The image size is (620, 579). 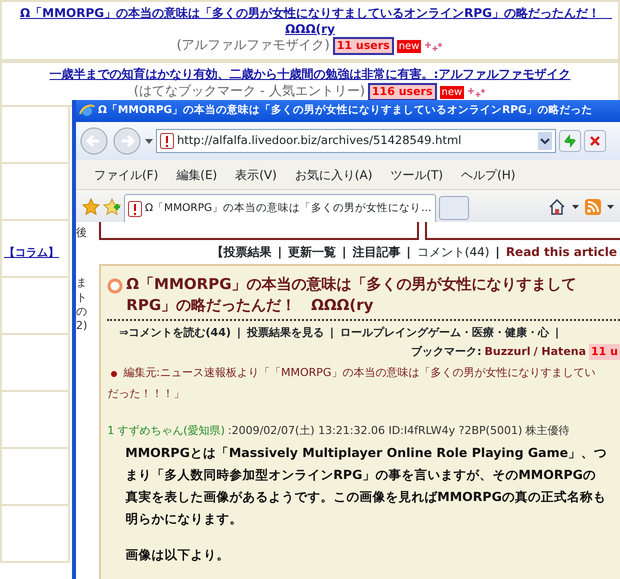 I want to click on article-title: RPG」の略だったんだ！ ΩΩΩ(ry, so click(x=250, y=305).